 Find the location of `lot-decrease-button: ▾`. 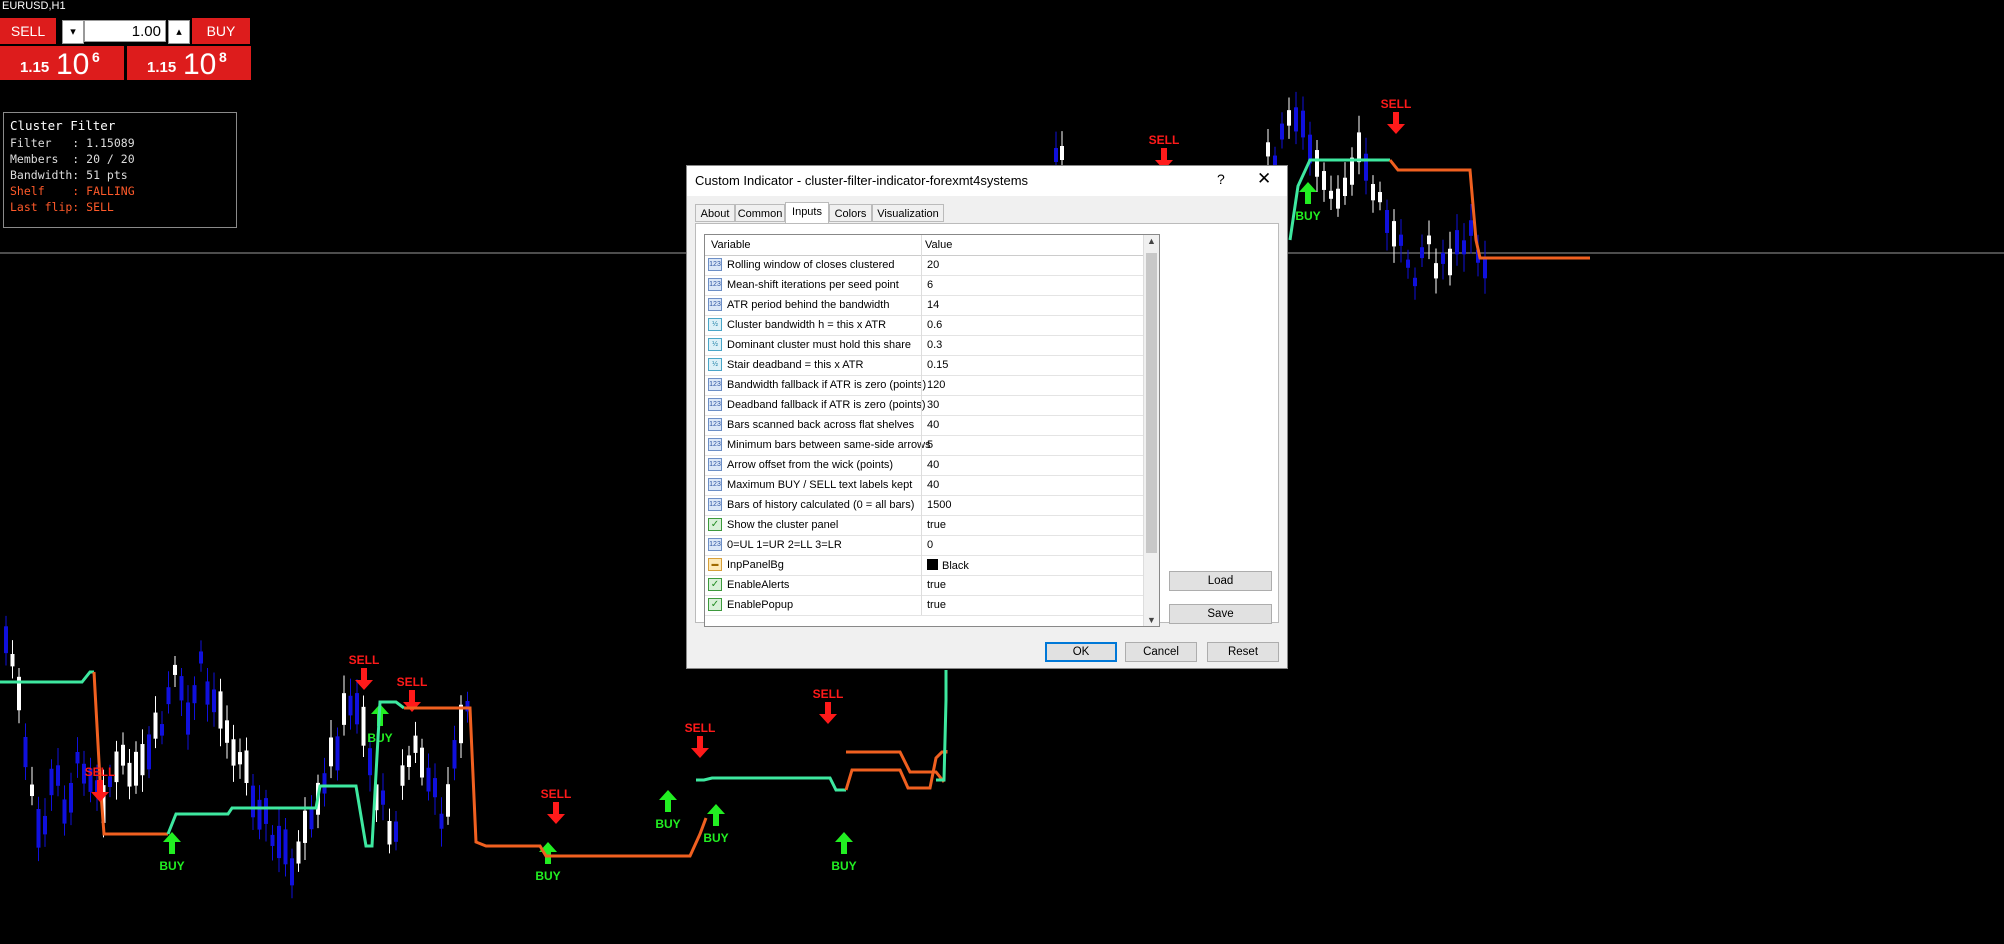

lot-decrease-button: ▾ is located at coordinates (73, 32).